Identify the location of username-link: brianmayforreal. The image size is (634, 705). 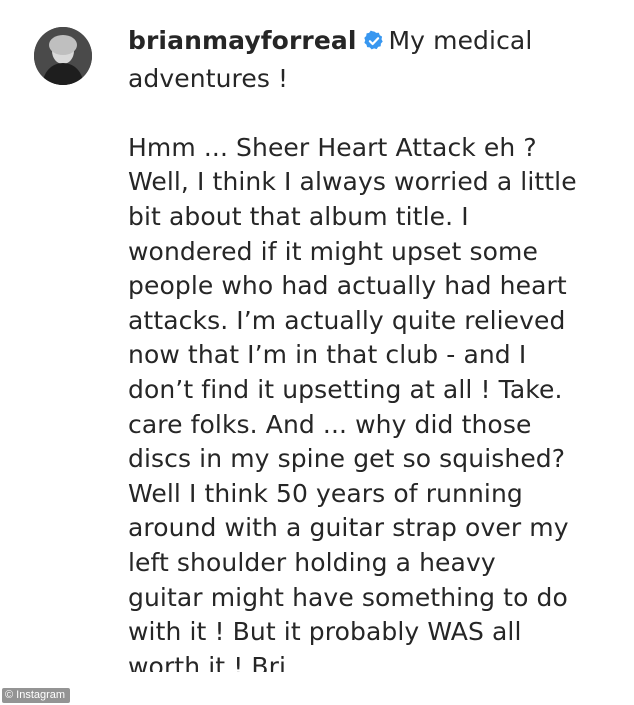
(242, 40).